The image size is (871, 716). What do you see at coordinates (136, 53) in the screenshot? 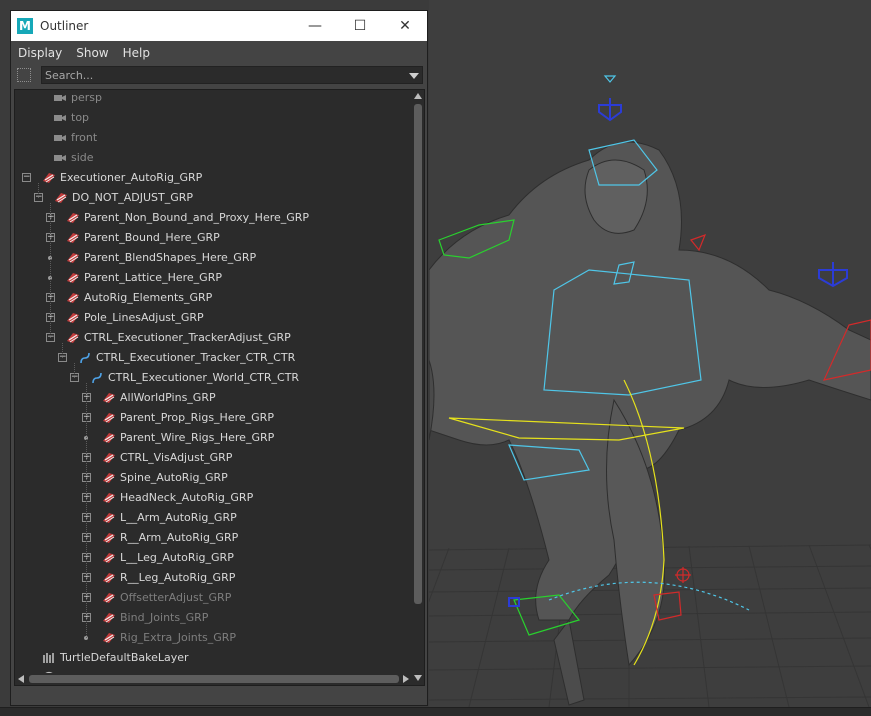
I see `menu-help: Help` at bounding box center [136, 53].